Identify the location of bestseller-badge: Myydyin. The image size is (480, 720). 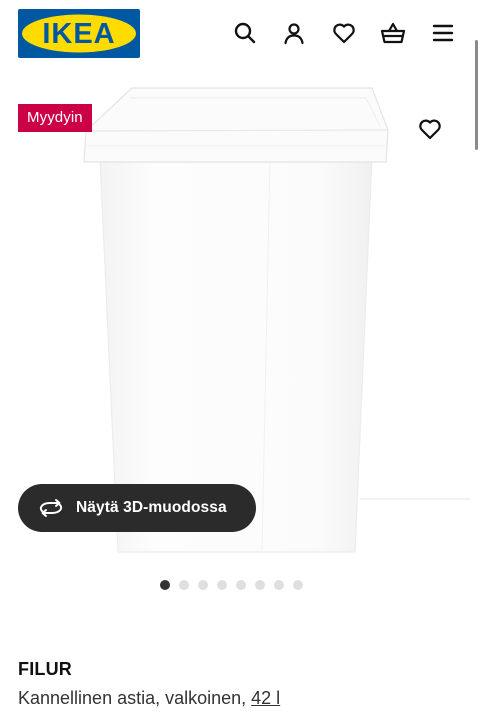
(55, 118).